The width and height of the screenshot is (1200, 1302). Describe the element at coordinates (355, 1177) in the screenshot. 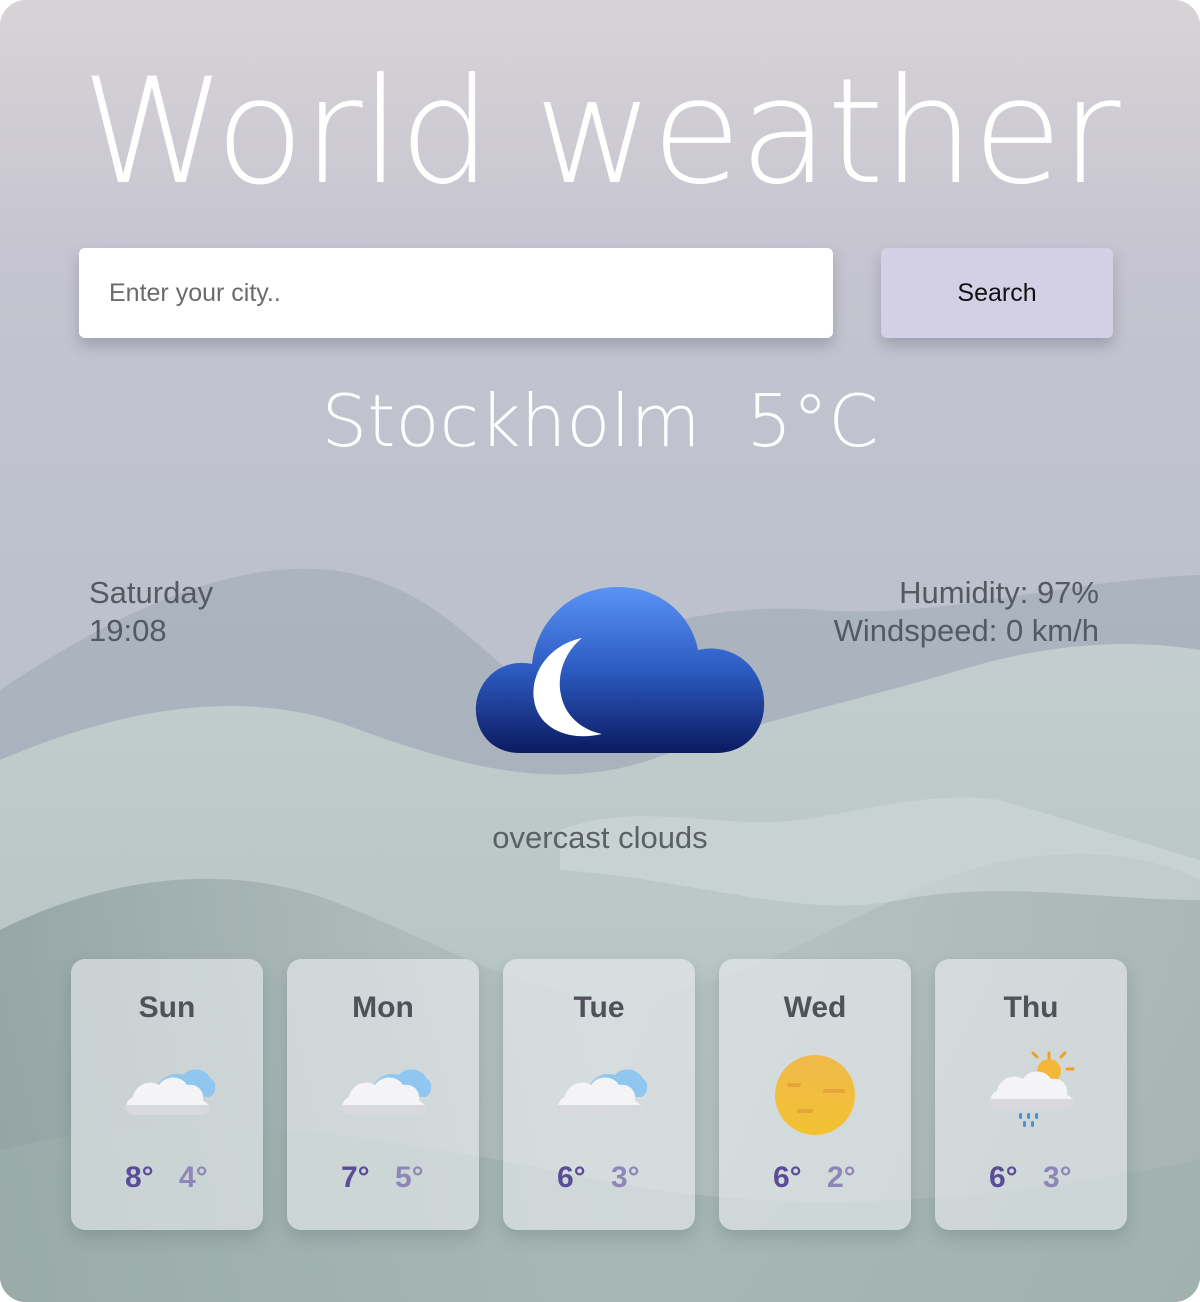

I see `forecast-high: 7°` at that location.